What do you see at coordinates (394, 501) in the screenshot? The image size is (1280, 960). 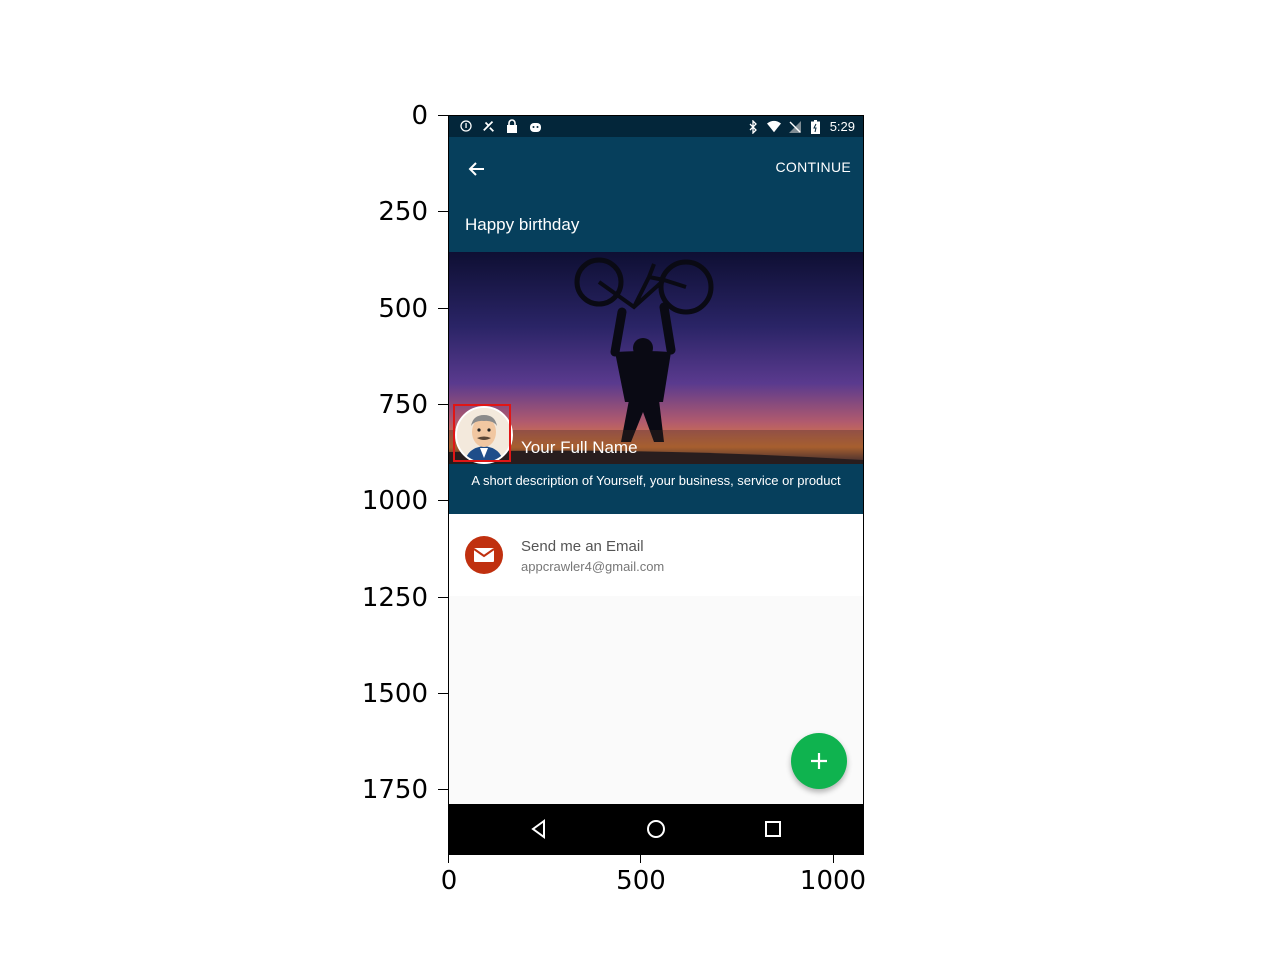 I see `y-tick-label: 1000` at bounding box center [394, 501].